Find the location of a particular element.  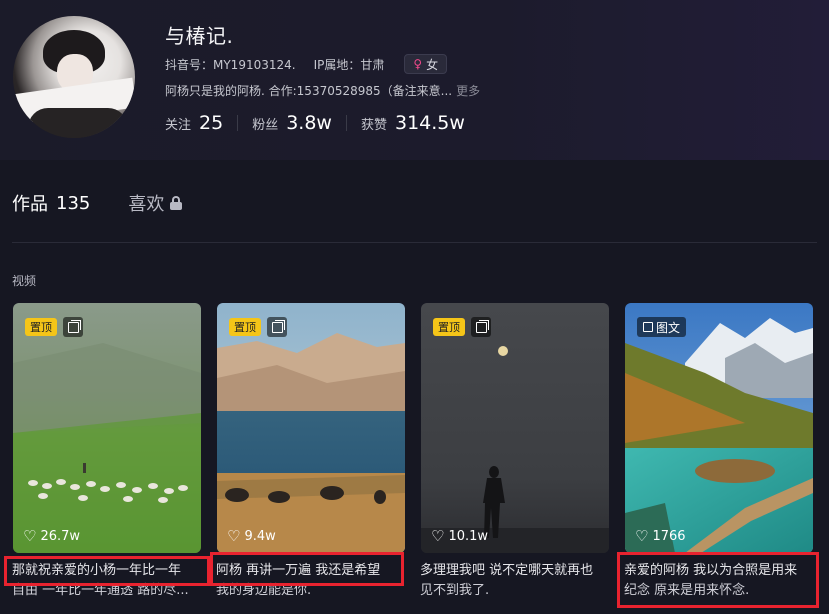

stat-following: 关注 25 is located at coordinates (194, 123).